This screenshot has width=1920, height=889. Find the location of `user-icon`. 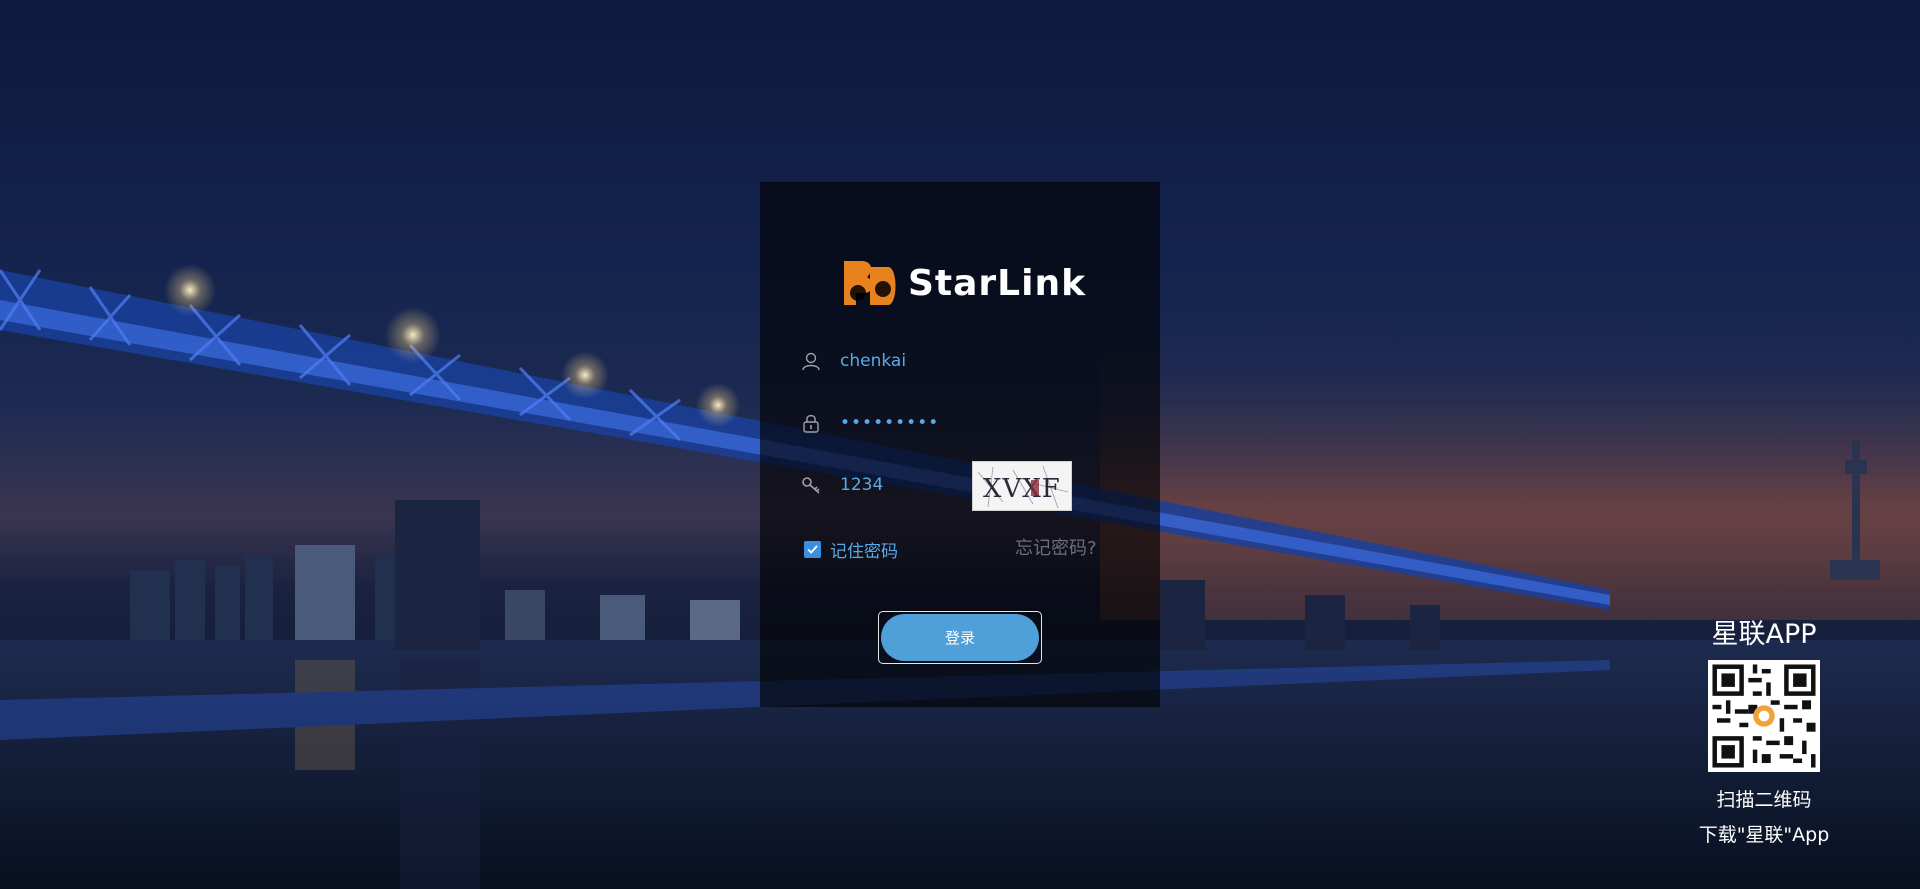

user-icon is located at coordinates (811, 361).